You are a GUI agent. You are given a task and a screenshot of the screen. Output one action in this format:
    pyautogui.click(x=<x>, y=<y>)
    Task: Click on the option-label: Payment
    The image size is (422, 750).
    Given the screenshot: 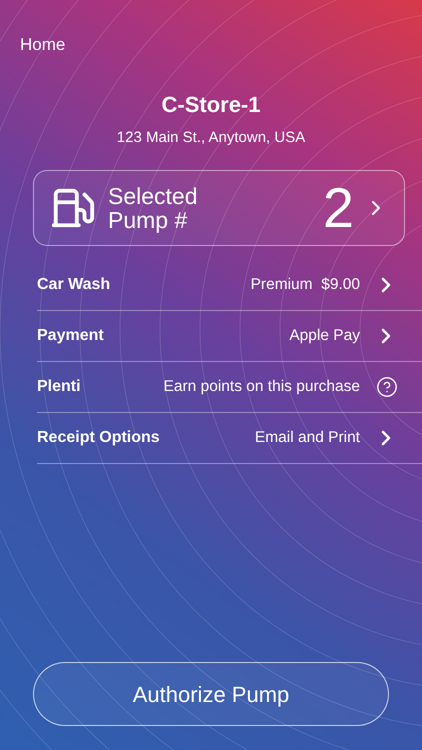 What is the action you would take?
    pyautogui.click(x=70, y=336)
    